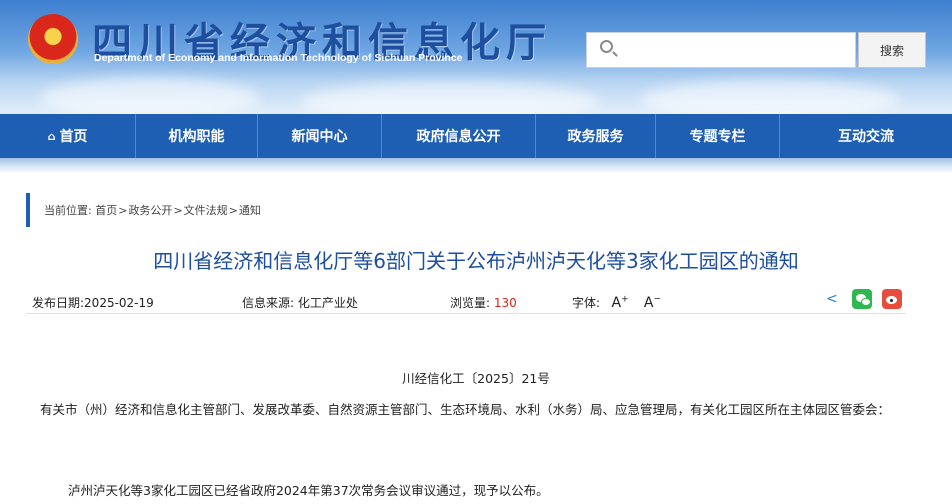 The height and width of the screenshot is (504, 952). I want to click on breadcrumb-item-gov-affairs: 政务公开, so click(150, 210).